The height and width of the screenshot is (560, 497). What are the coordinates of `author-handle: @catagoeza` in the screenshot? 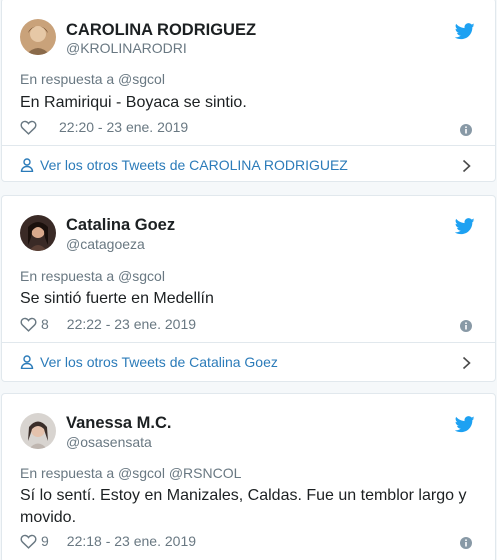 It's located at (105, 244).